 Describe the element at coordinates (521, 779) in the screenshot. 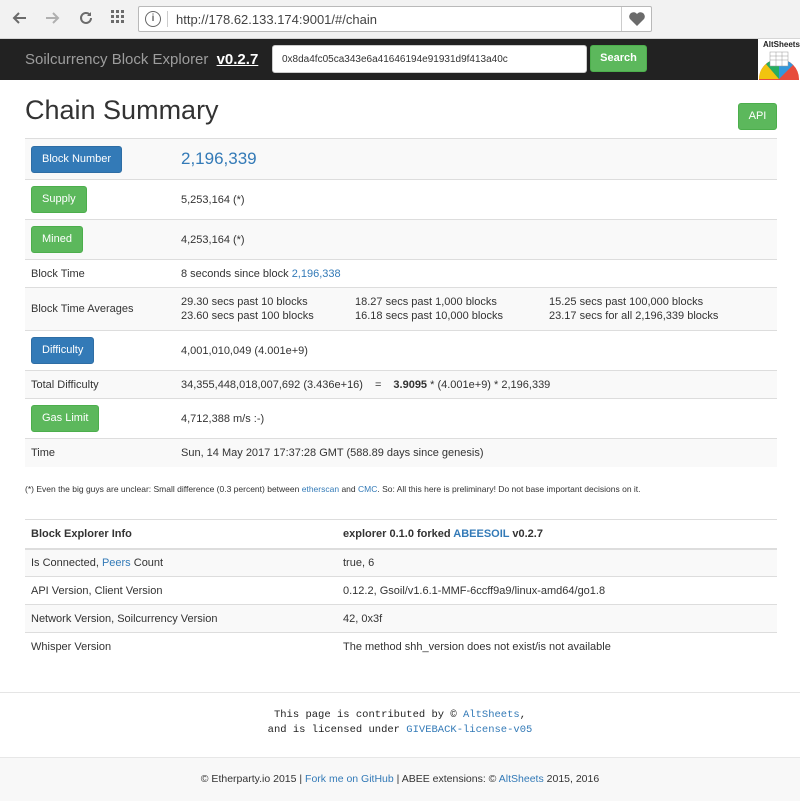

I see `footer-altsheets-link: AltSheets` at that location.